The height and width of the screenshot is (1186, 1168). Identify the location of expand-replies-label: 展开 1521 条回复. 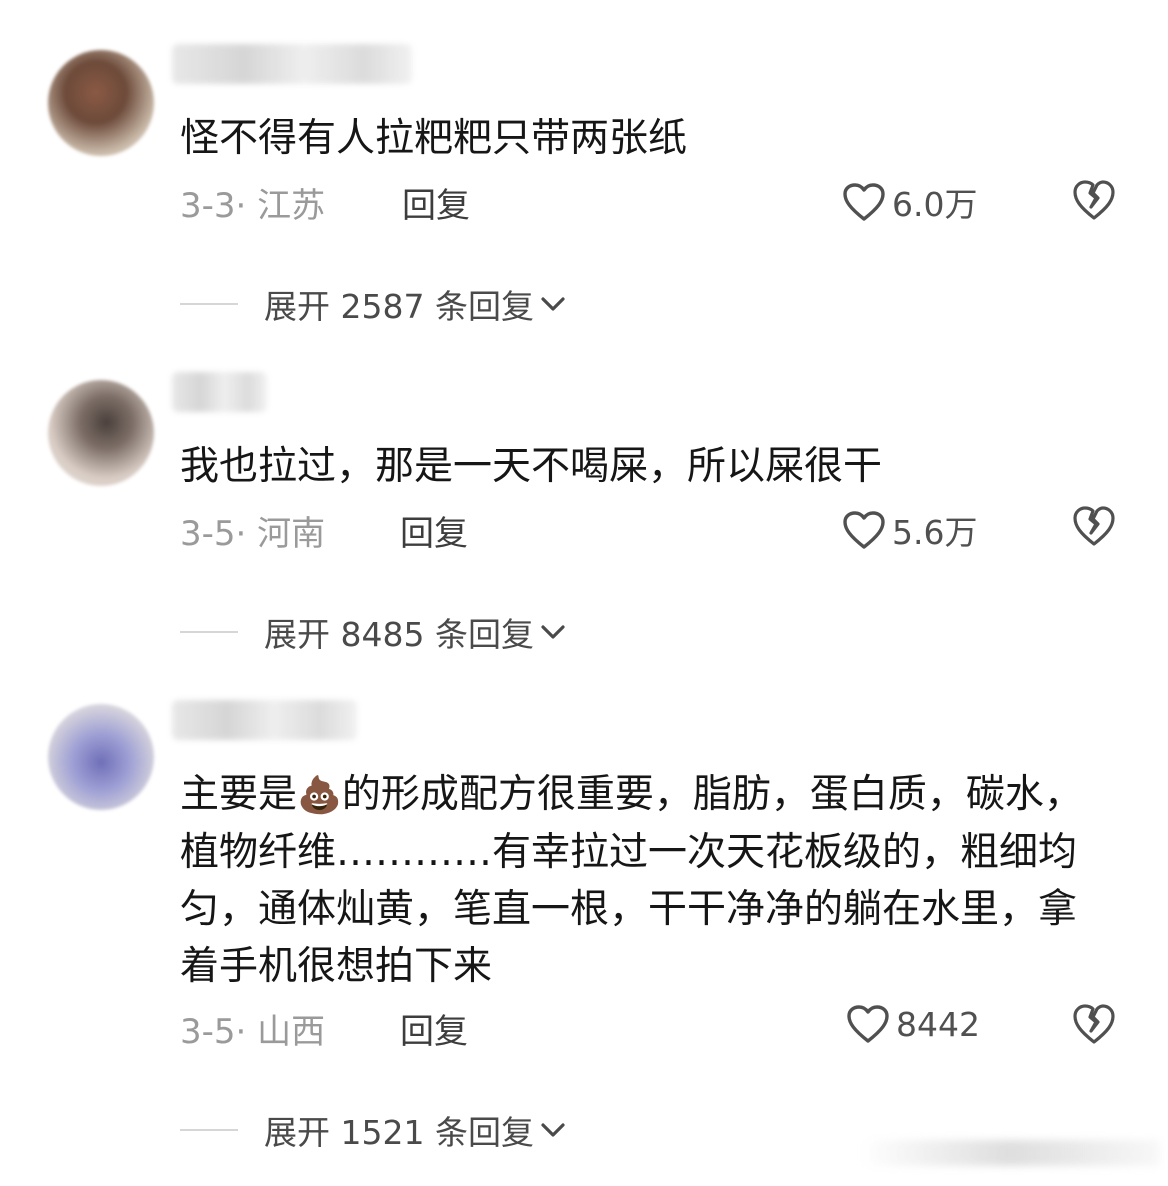
(399, 1132).